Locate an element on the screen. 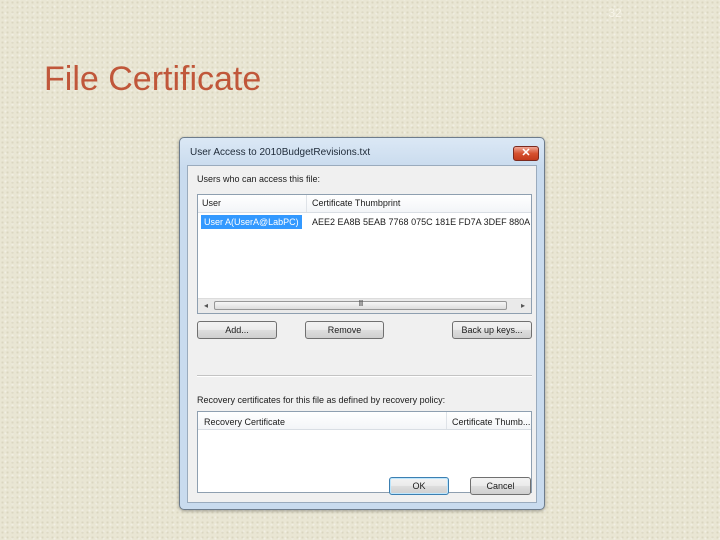 This screenshot has width=720, height=540. close-button: ✕ is located at coordinates (526, 153).